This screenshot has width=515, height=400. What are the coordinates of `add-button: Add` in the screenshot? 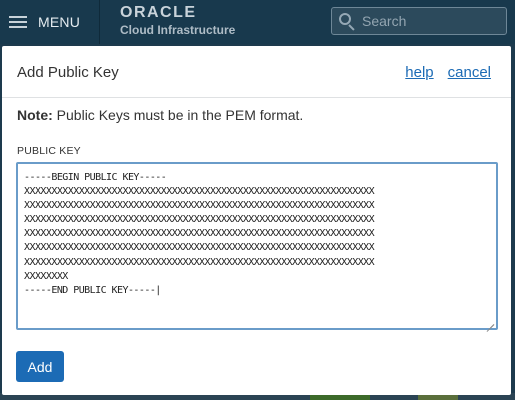 It's located at (40, 366).